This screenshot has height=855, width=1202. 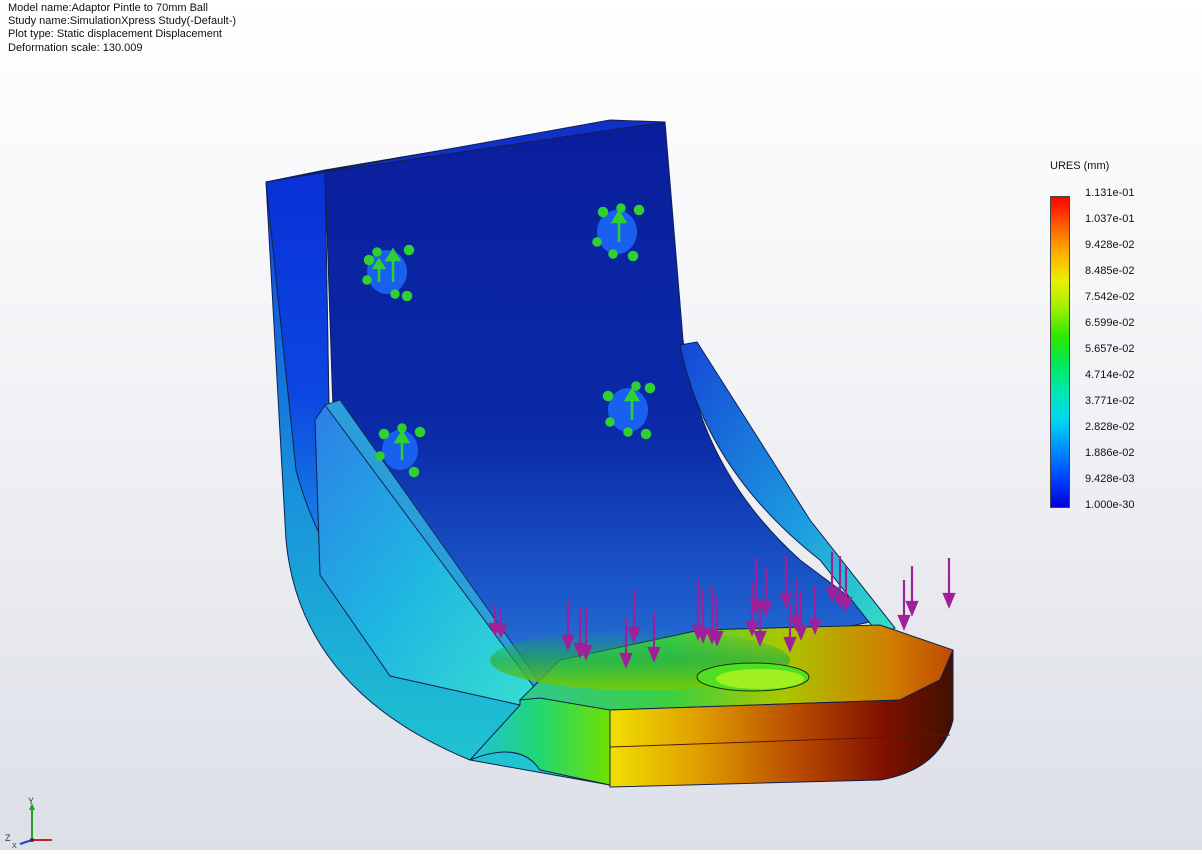 What do you see at coordinates (1110, 401) in the screenshot?
I see `legend-tick: 3.771e-02` at bounding box center [1110, 401].